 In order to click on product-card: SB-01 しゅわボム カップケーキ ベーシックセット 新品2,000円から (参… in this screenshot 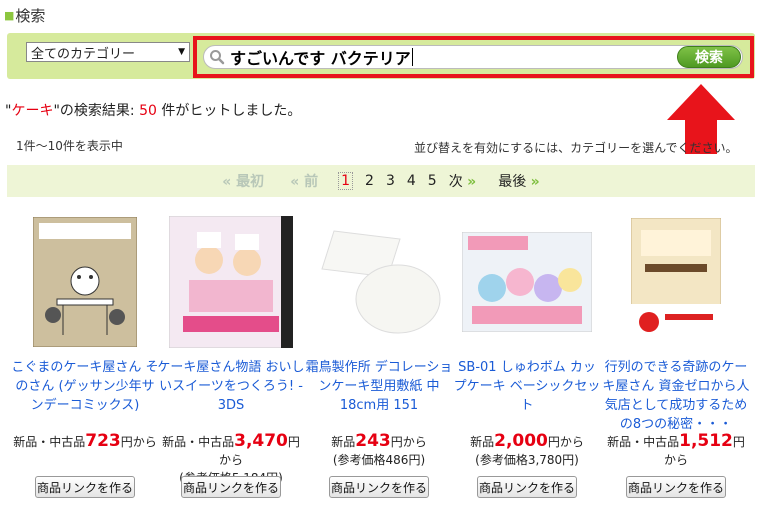, I will do `click(527, 355)`.